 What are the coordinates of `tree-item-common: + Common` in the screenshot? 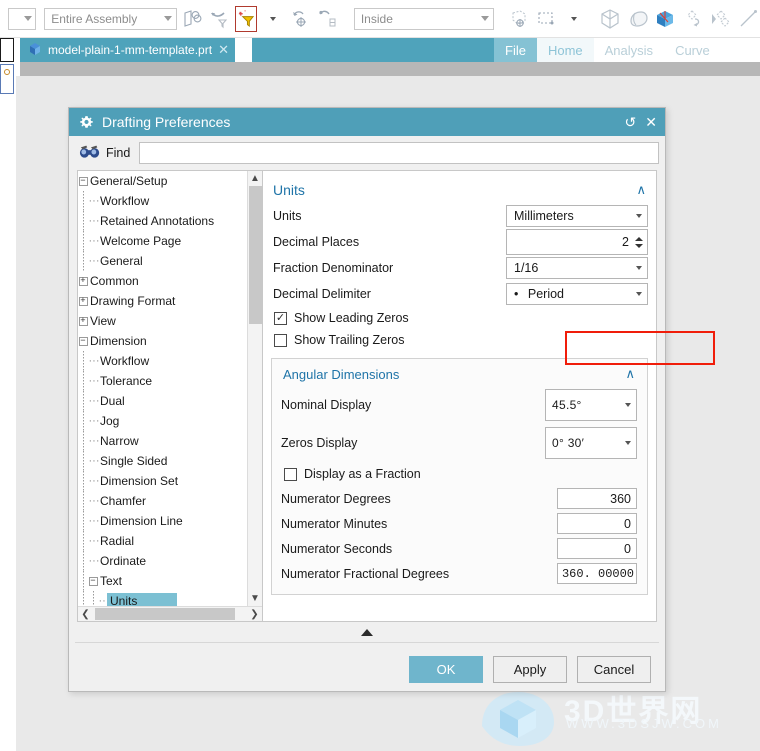 It's located at (162, 281).